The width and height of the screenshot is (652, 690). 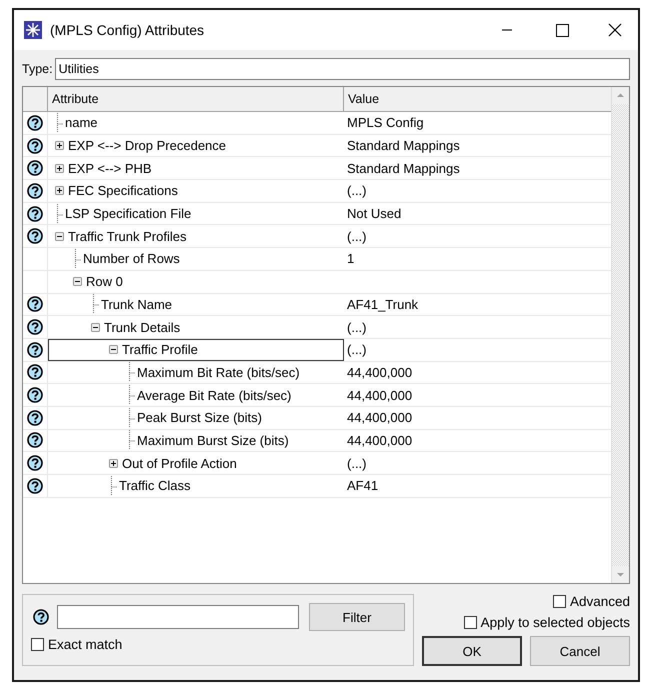 What do you see at coordinates (196, 236) in the screenshot?
I see `tree-item: Traffic Trunk Profiles` at bounding box center [196, 236].